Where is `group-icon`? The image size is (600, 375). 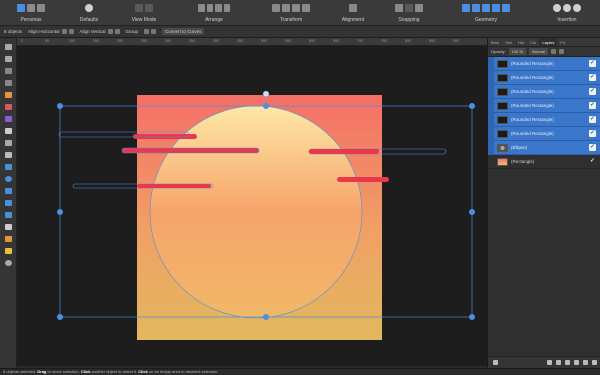 group-icon is located at coordinates (576, 362).